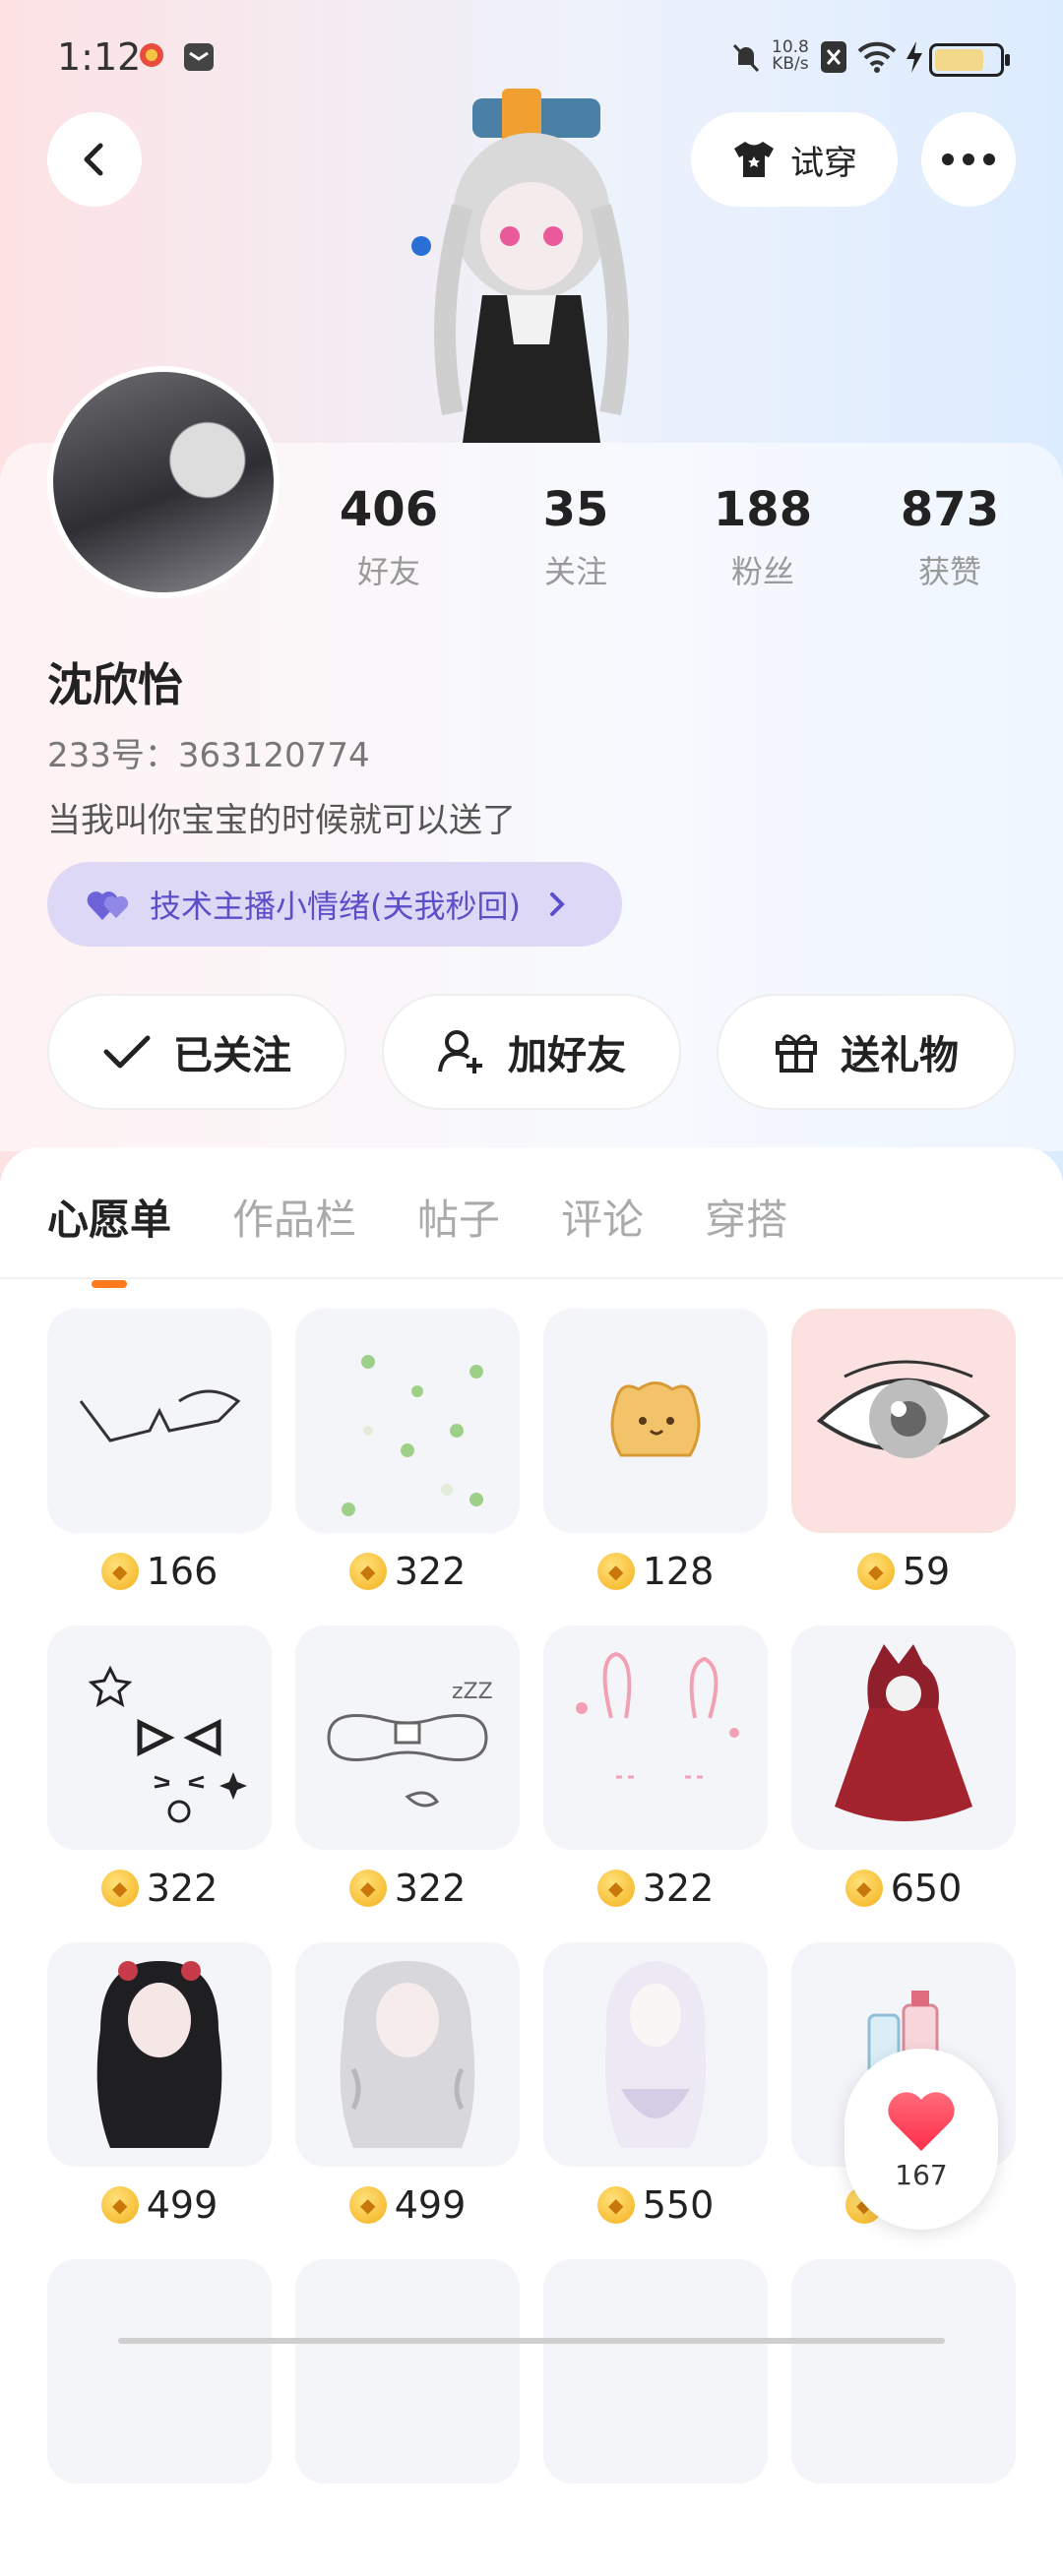 The image size is (1063, 2576). I want to click on content-tabs: 心愿单 作品栏 帖子 评论 穿搭, so click(417, 1237).